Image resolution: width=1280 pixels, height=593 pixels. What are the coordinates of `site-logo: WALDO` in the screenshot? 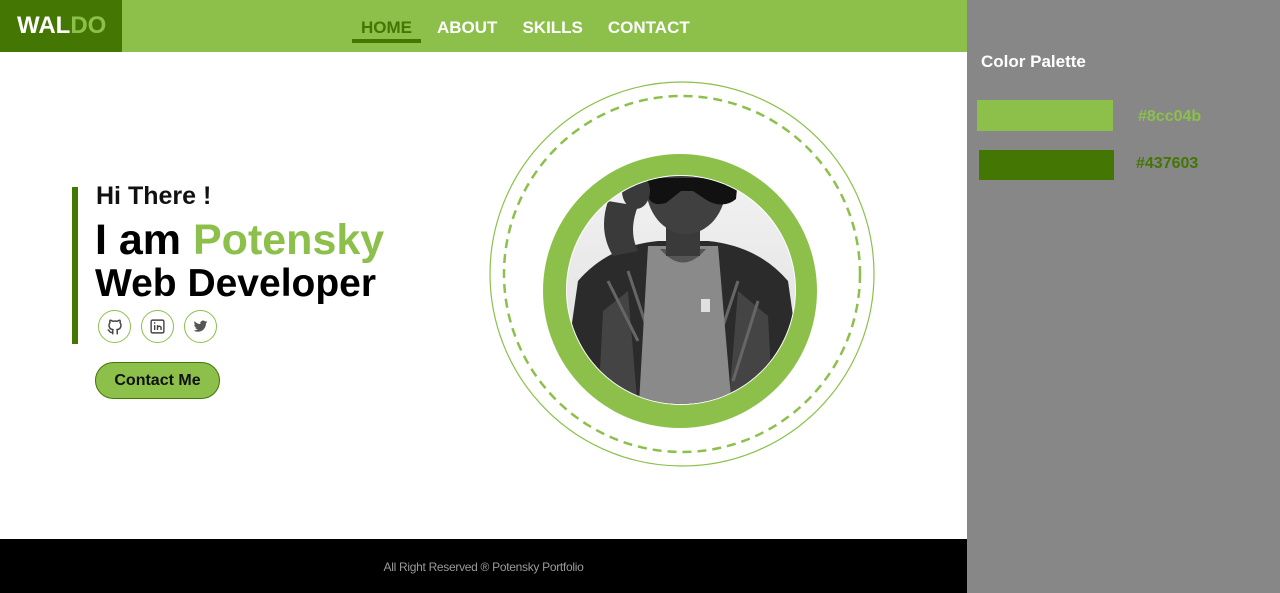 It's located at (61, 26).